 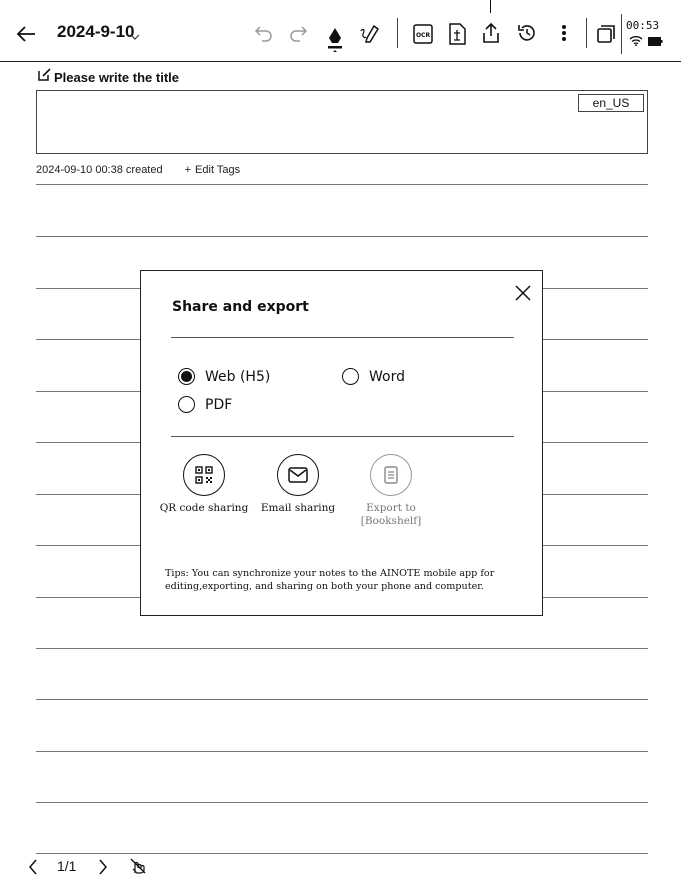 What do you see at coordinates (387, 376) in the screenshot?
I see `format-label: Word` at bounding box center [387, 376].